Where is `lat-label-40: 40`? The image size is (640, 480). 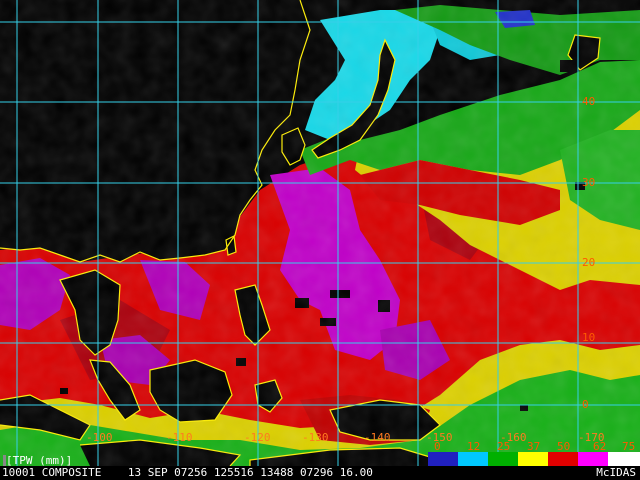
lat-label-40: 40 is located at coordinates (589, 101).